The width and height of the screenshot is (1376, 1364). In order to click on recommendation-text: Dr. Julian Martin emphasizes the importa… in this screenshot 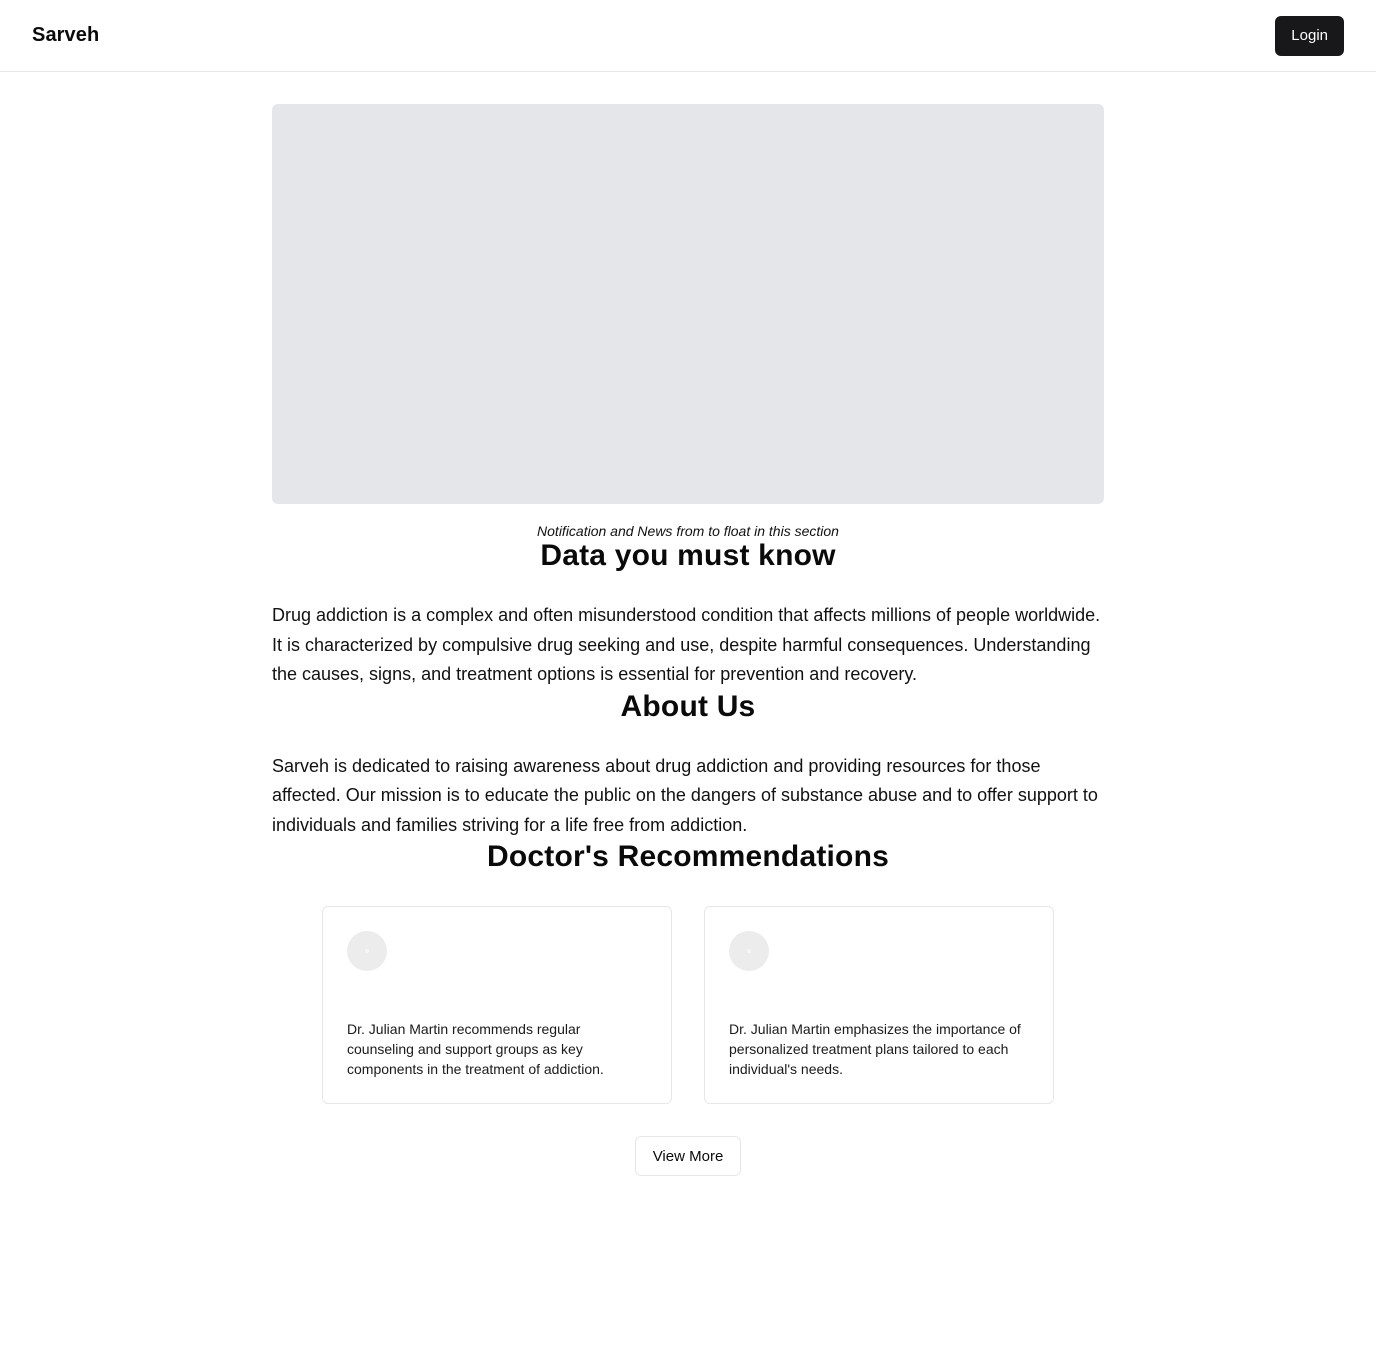, I will do `click(875, 1049)`.